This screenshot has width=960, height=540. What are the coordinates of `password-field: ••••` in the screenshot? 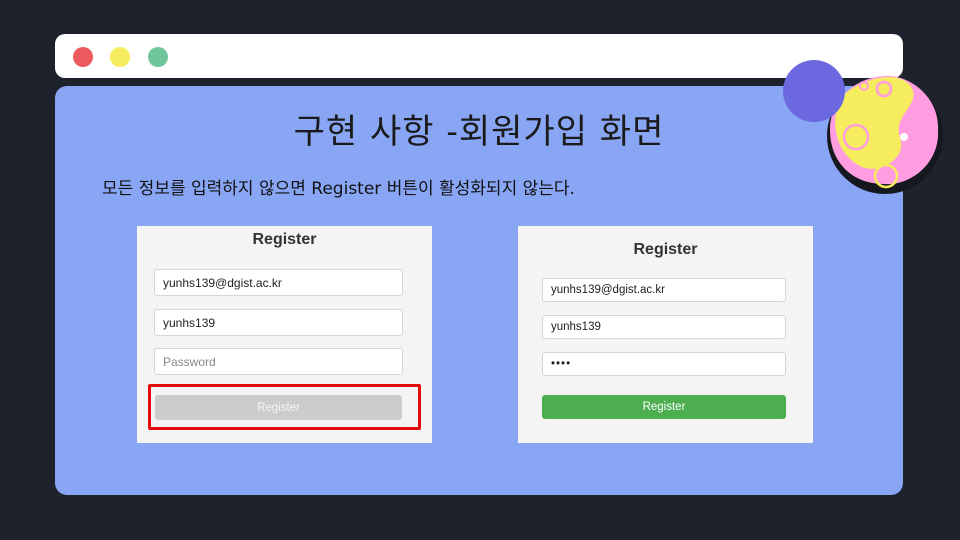 It's located at (664, 364).